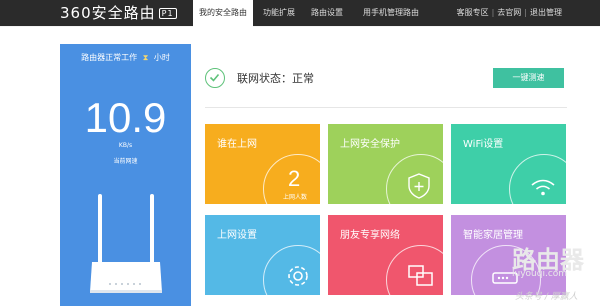 The image size is (600, 306). What do you see at coordinates (508, 164) in the screenshot?
I see `tile-wifi-settings: WiFi设置` at bounding box center [508, 164].